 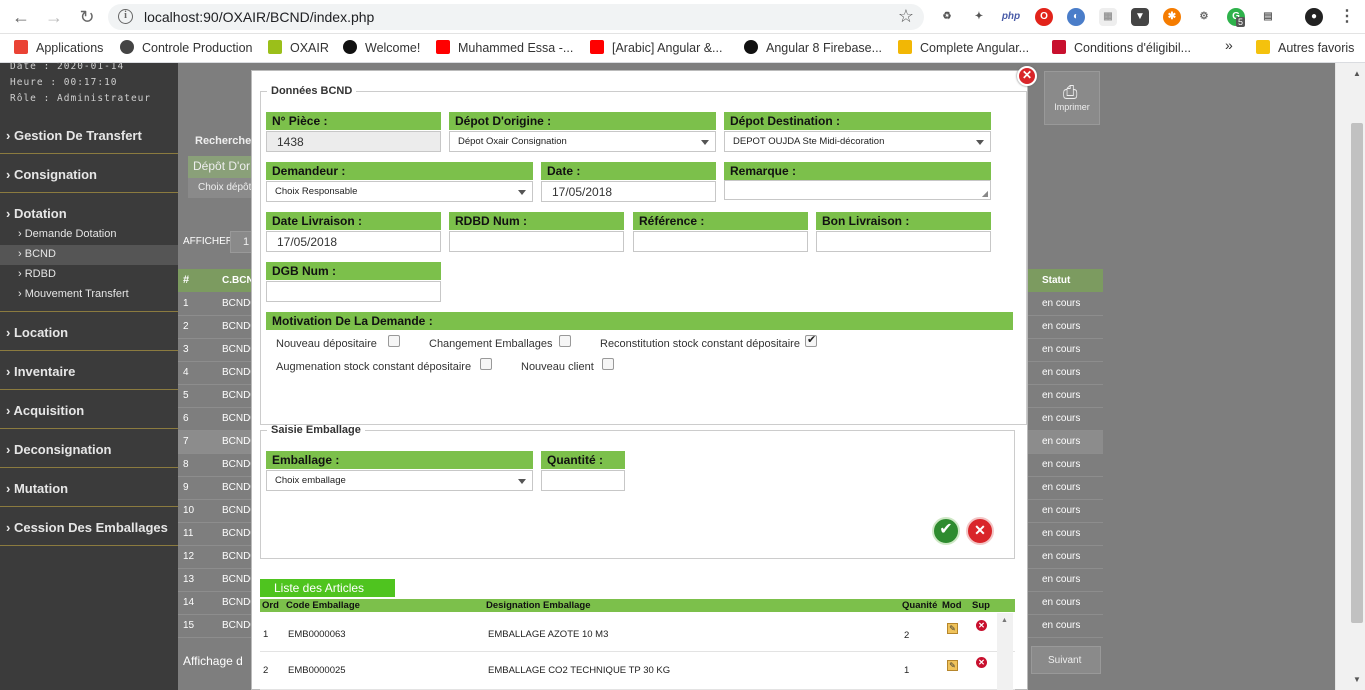 I want to click on grid-extension-icon: ▦, so click(x=1108, y=17).